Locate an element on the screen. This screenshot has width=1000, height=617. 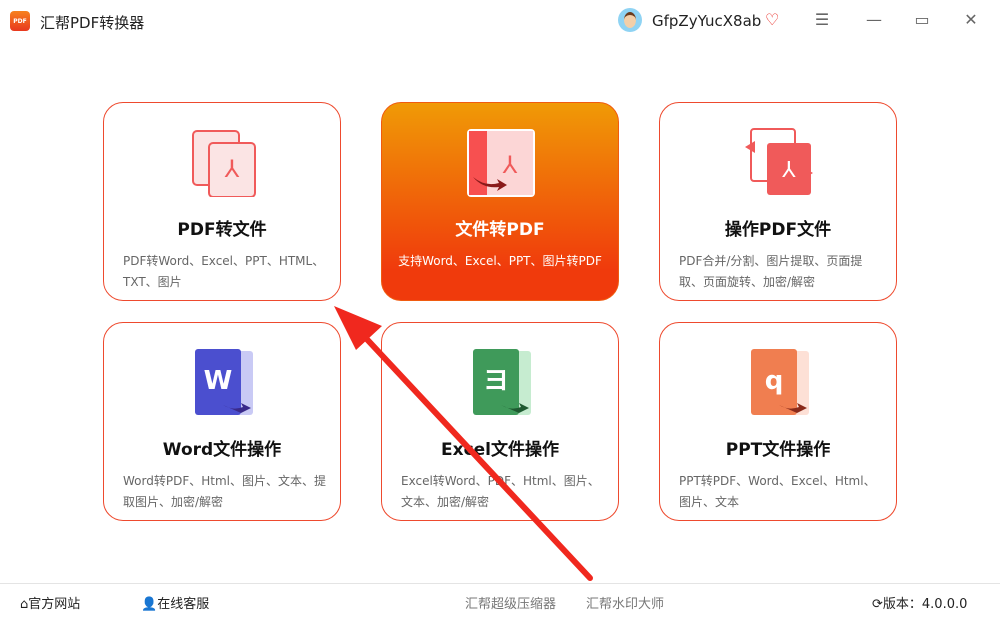
close-button: ✕ is located at coordinates (971, 19).